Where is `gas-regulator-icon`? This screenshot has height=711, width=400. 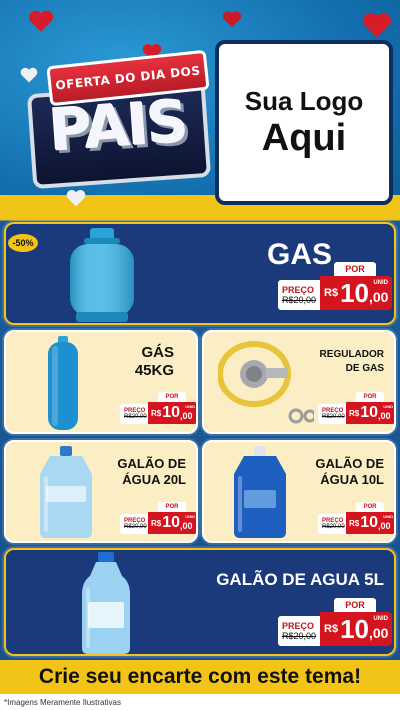
gas-regulator-icon is located at coordinates (266, 382).